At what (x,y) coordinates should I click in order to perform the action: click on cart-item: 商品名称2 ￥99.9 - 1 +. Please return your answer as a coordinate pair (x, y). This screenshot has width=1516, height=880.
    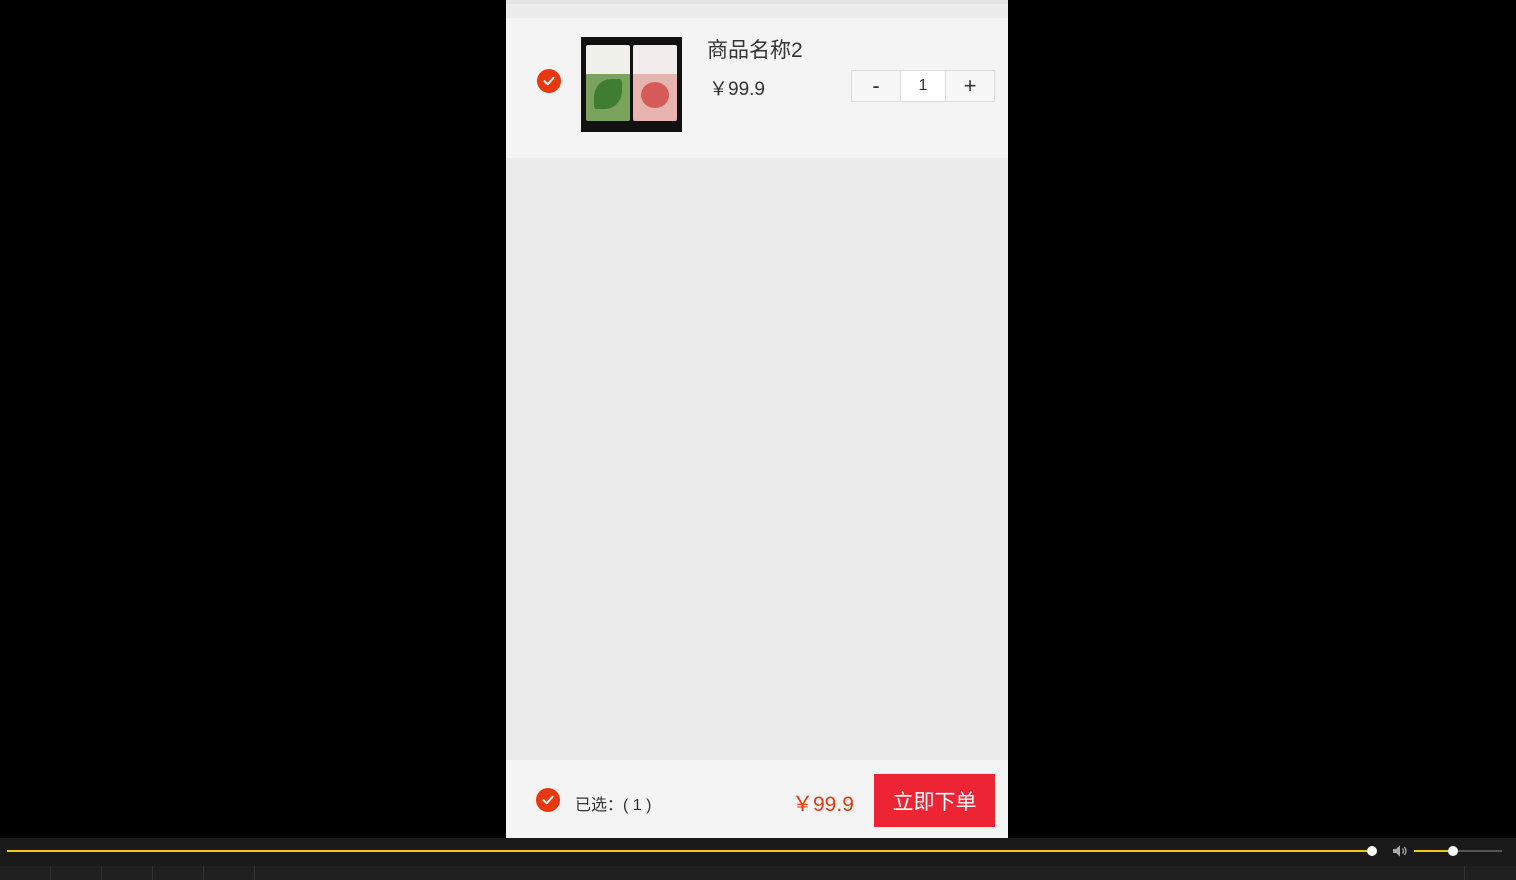
    Looking at the image, I should click on (757, 88).